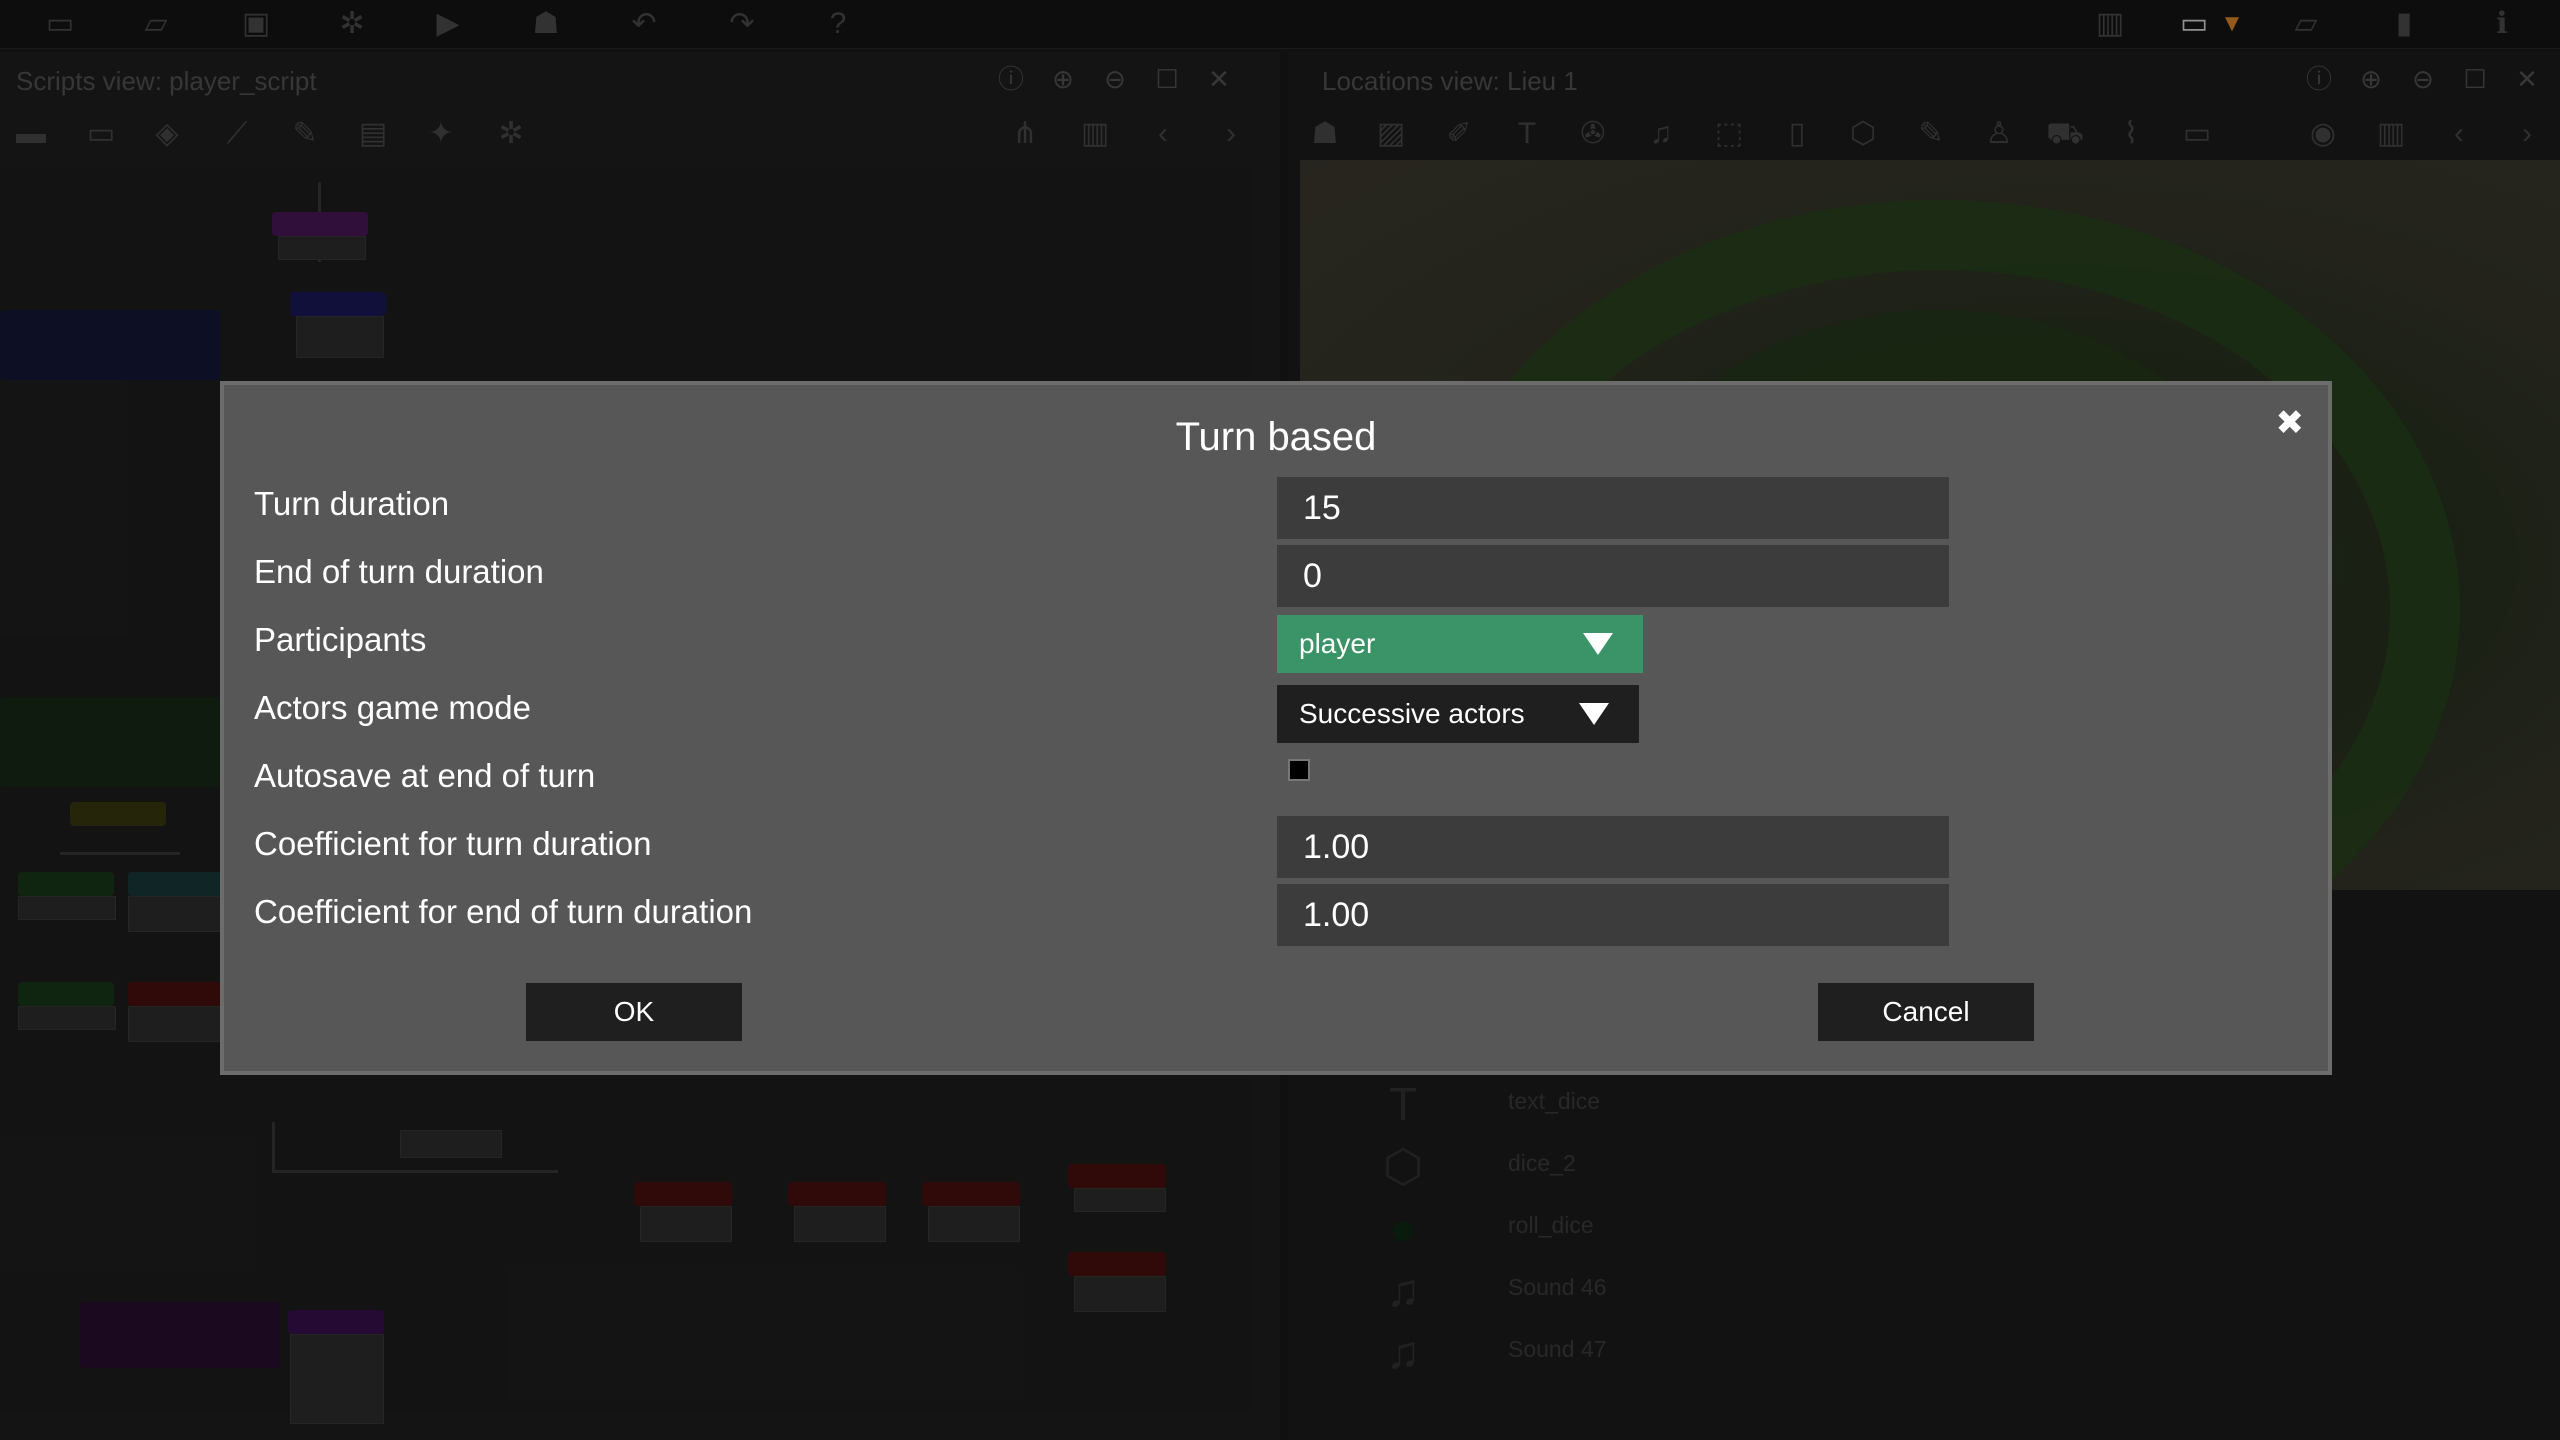 Image resolution: width=2560 pixels, height=1440 pixels. What do you see at coordinates (503, 911) in the screenshot?
I see `coef-end-turn-duration-label: Coefficient for end of turn duration` at bounding box center [503, 911].